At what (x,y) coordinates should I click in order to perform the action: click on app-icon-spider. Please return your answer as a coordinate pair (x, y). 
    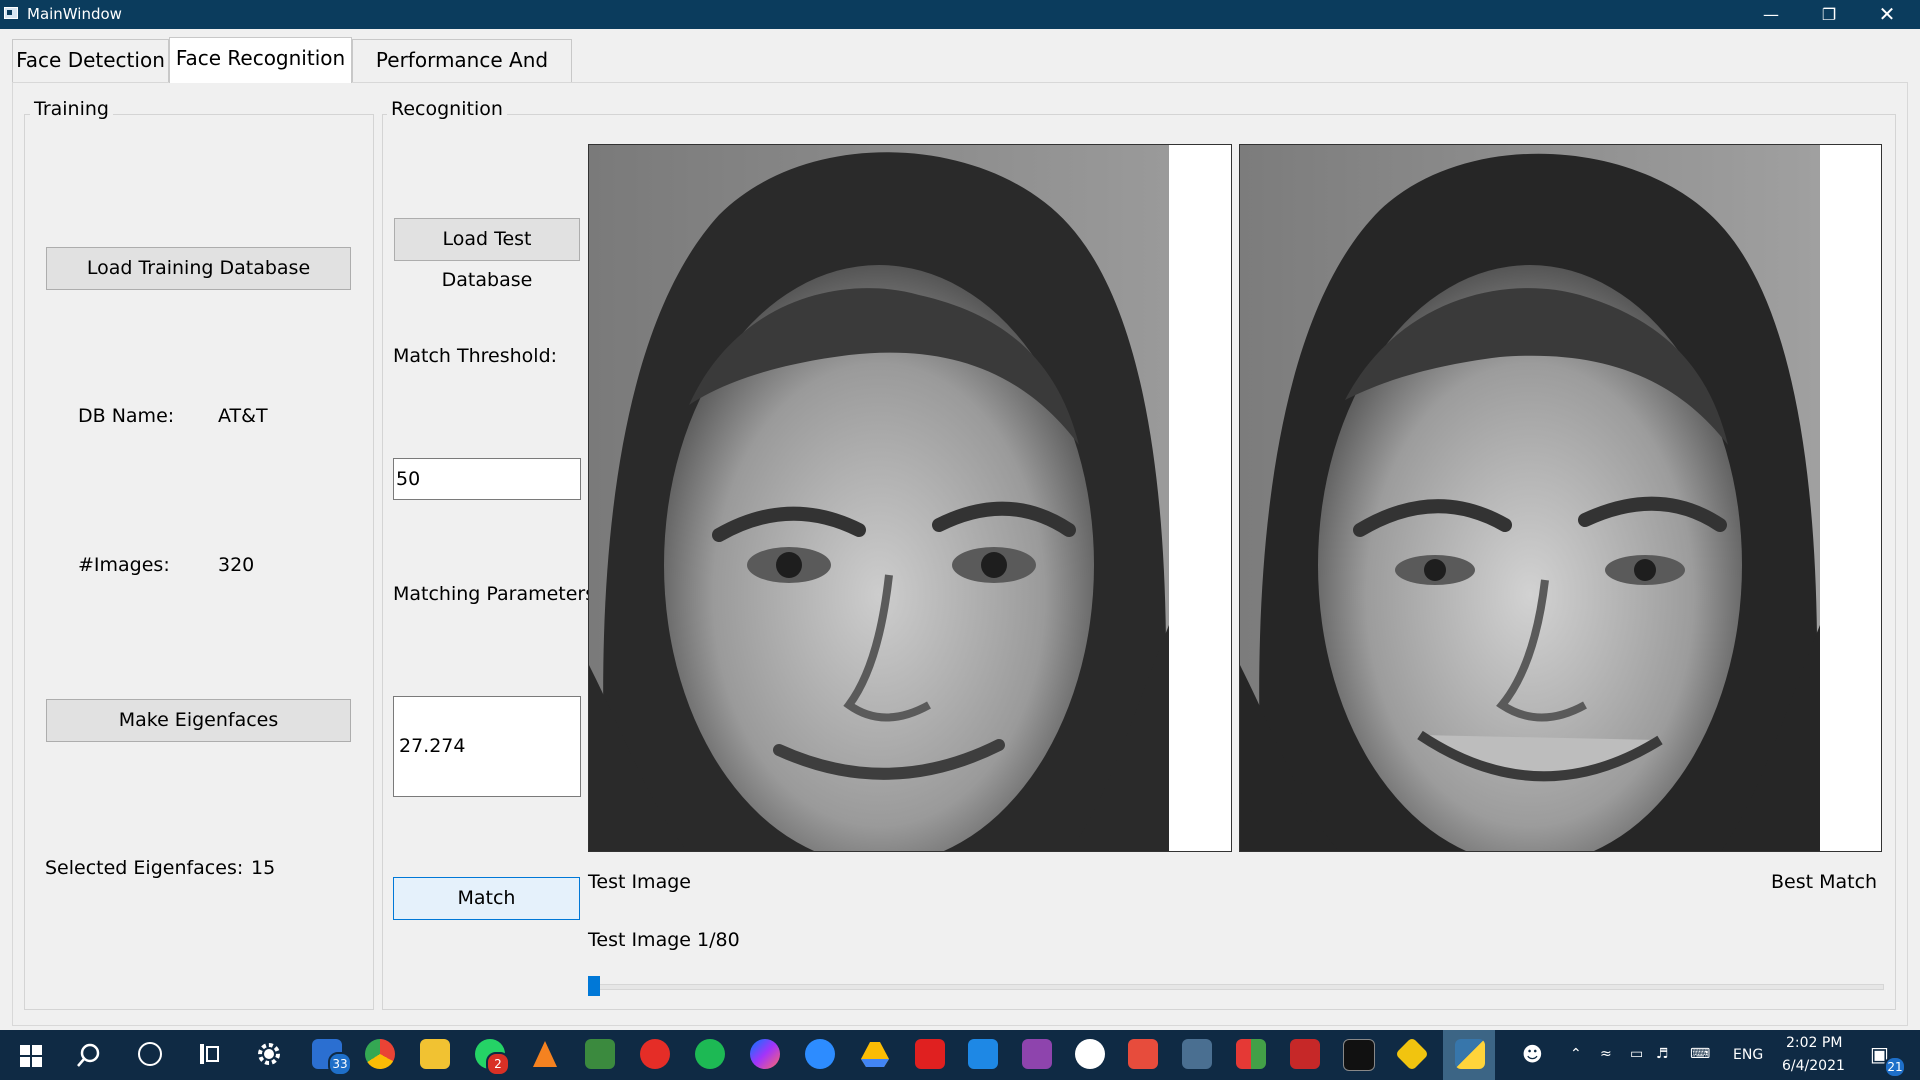
    Looking at the image, I should click on (1197, 1054).